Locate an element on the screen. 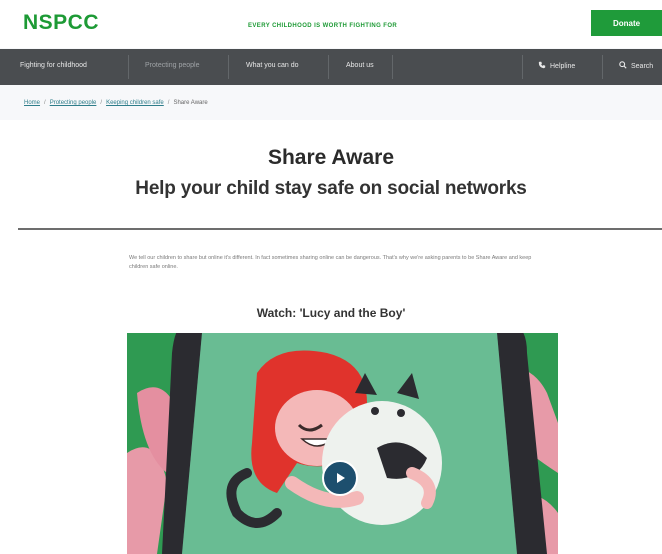 This screenshot has height=554, width=662. breadcrumb-home: Home is located at coordinates (32, 103).